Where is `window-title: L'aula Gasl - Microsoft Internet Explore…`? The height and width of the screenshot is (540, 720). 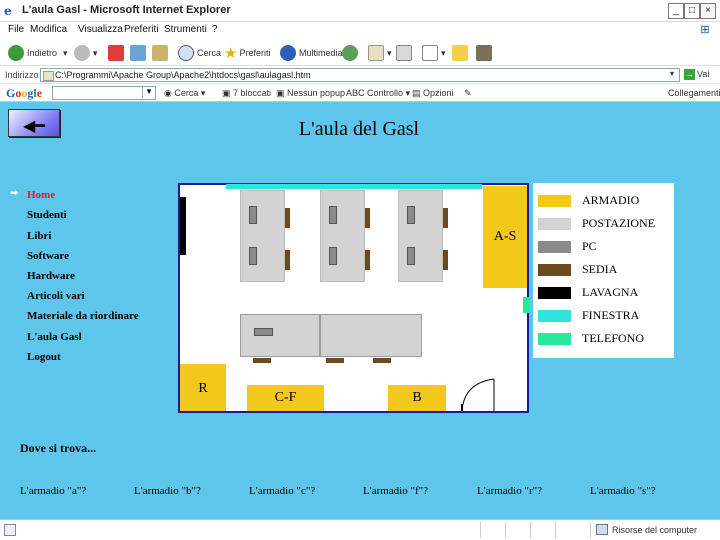
window-title: L'aula Gasl - Microsoft Internet Explore… is located at coordinates (126, 10).